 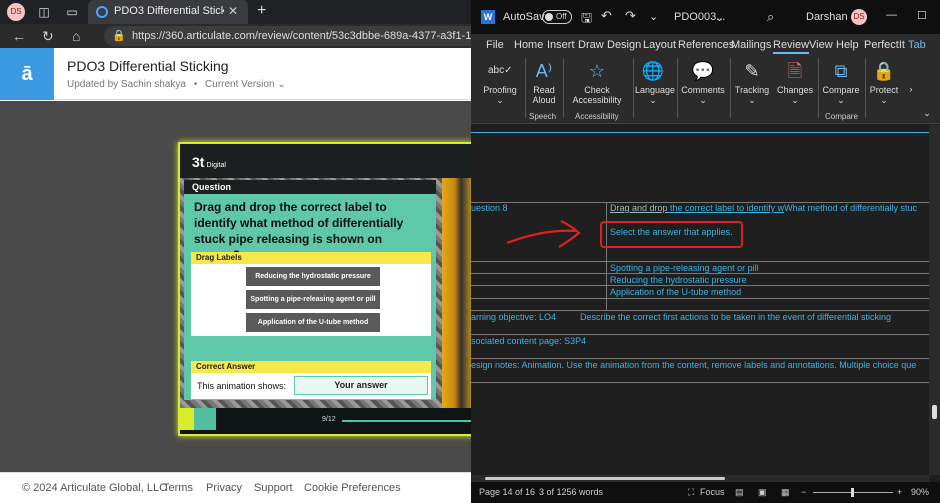 I want to click on ribbon-scroll-right-icon: ›, so click(x=911, y=89).